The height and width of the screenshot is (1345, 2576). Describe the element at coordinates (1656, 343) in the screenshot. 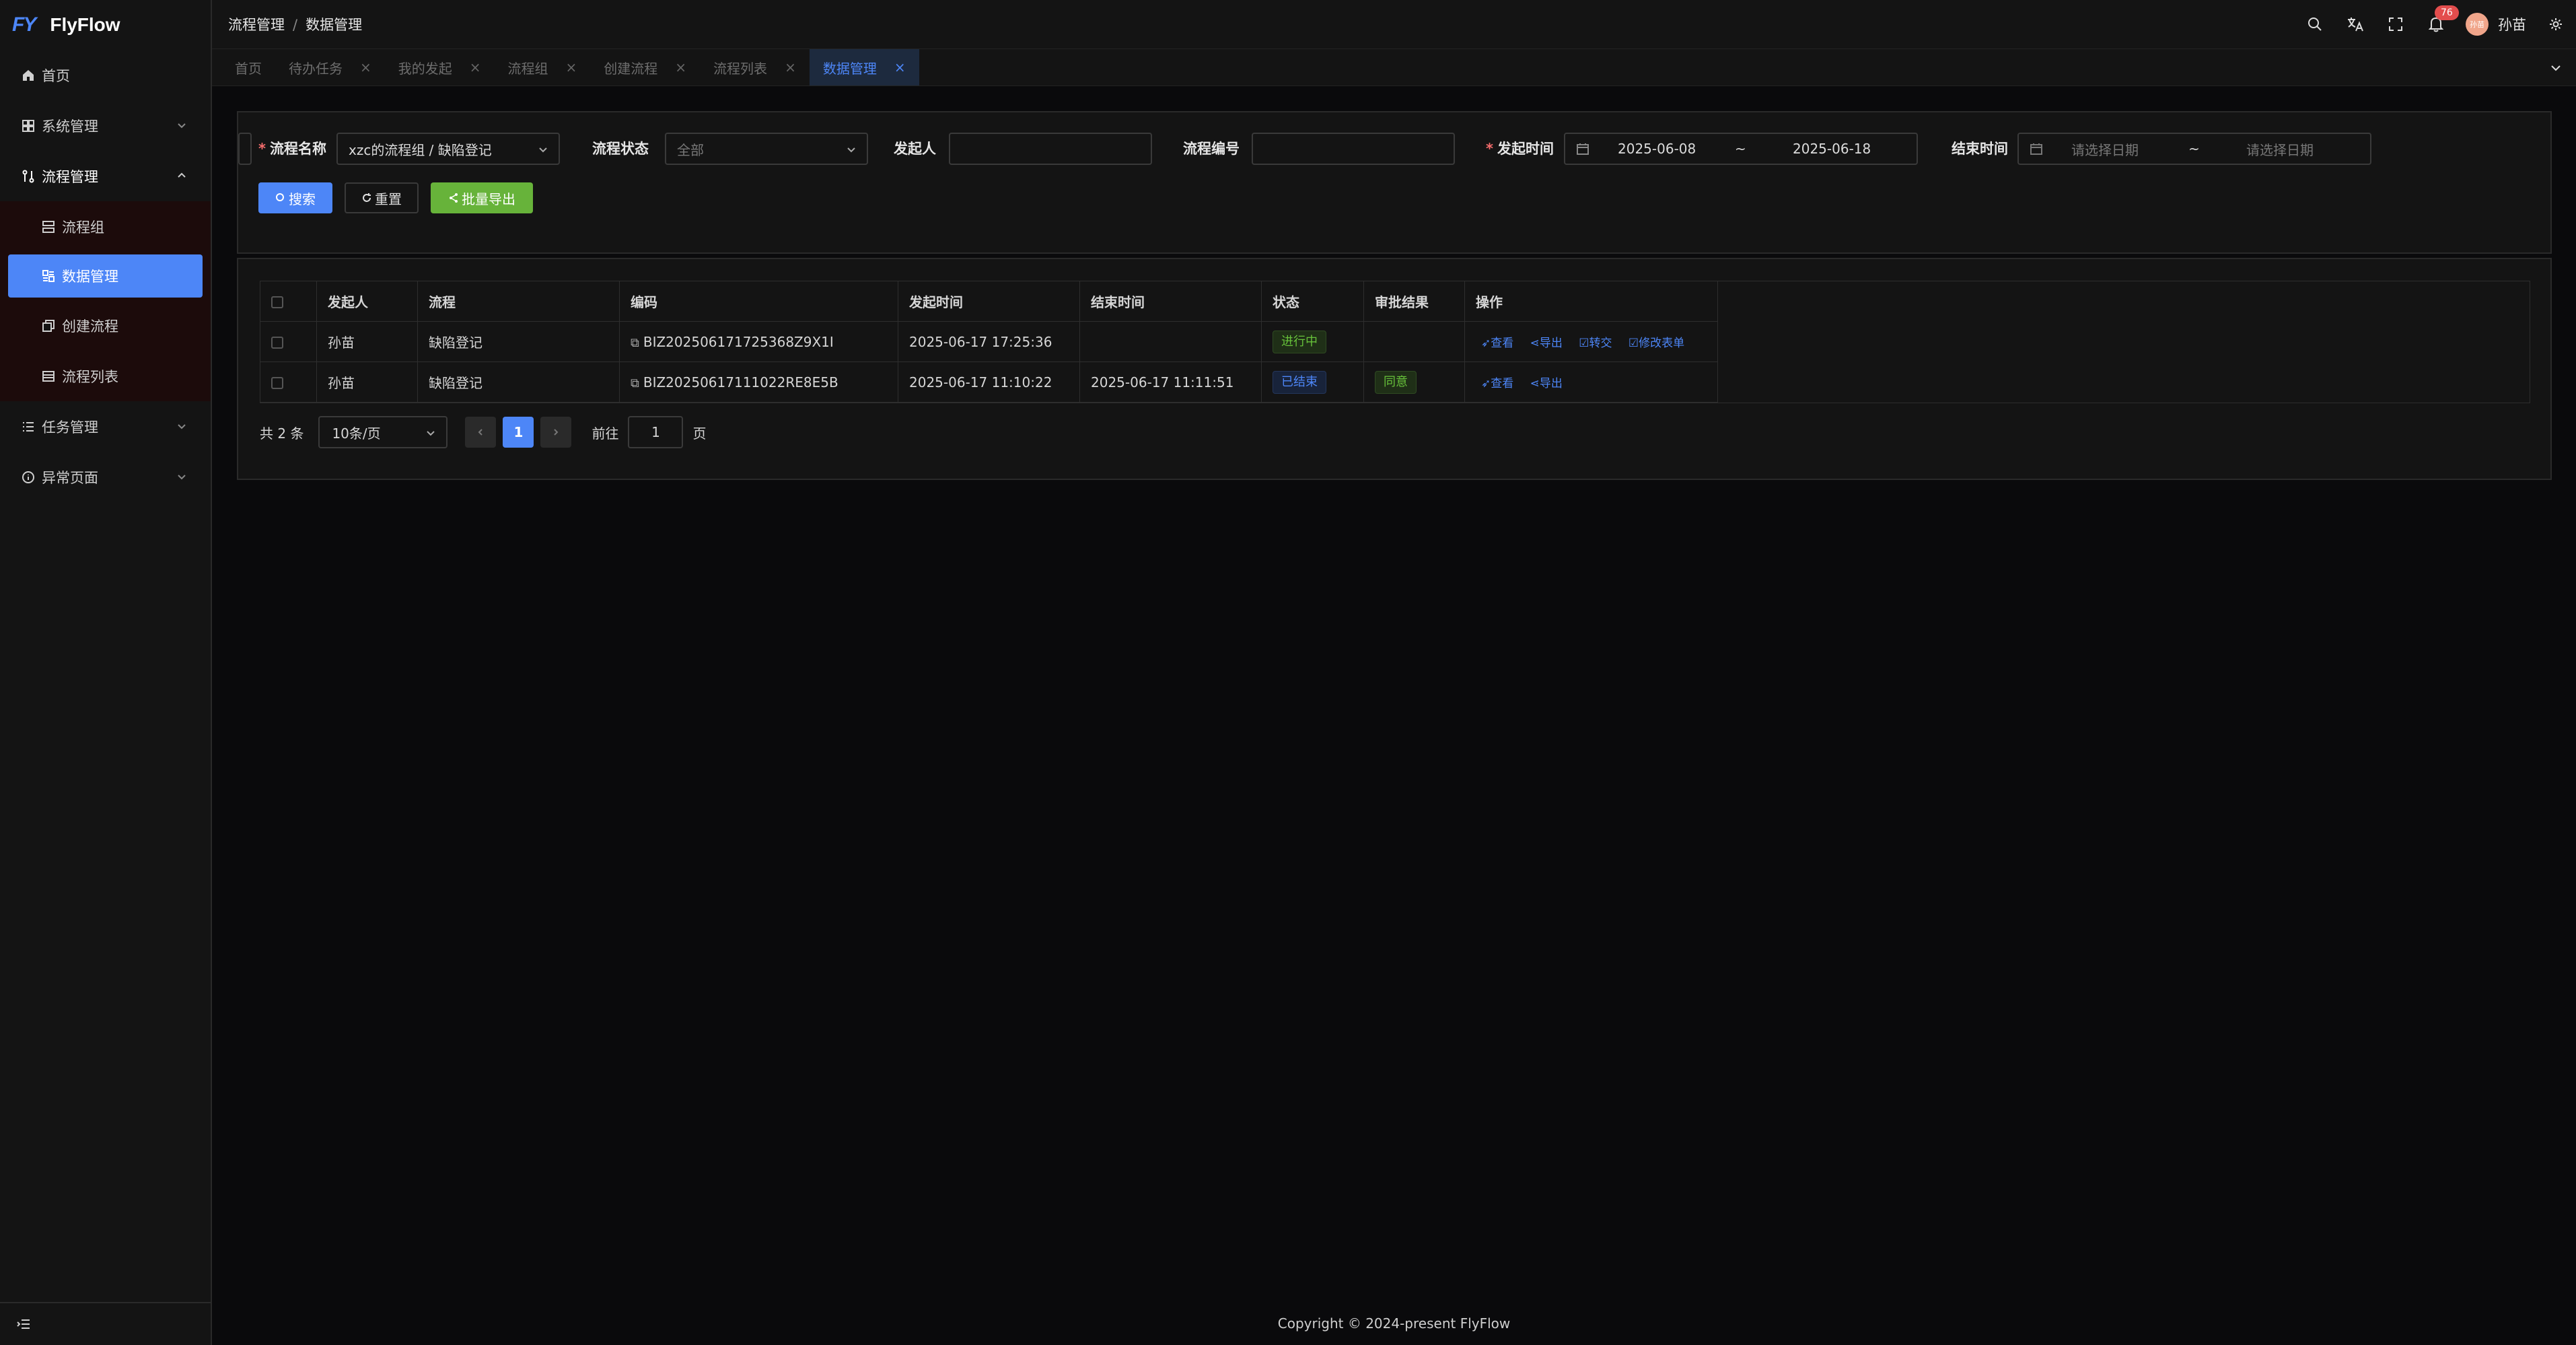

I see `edit-form-link: ☑修改表单` at that location.